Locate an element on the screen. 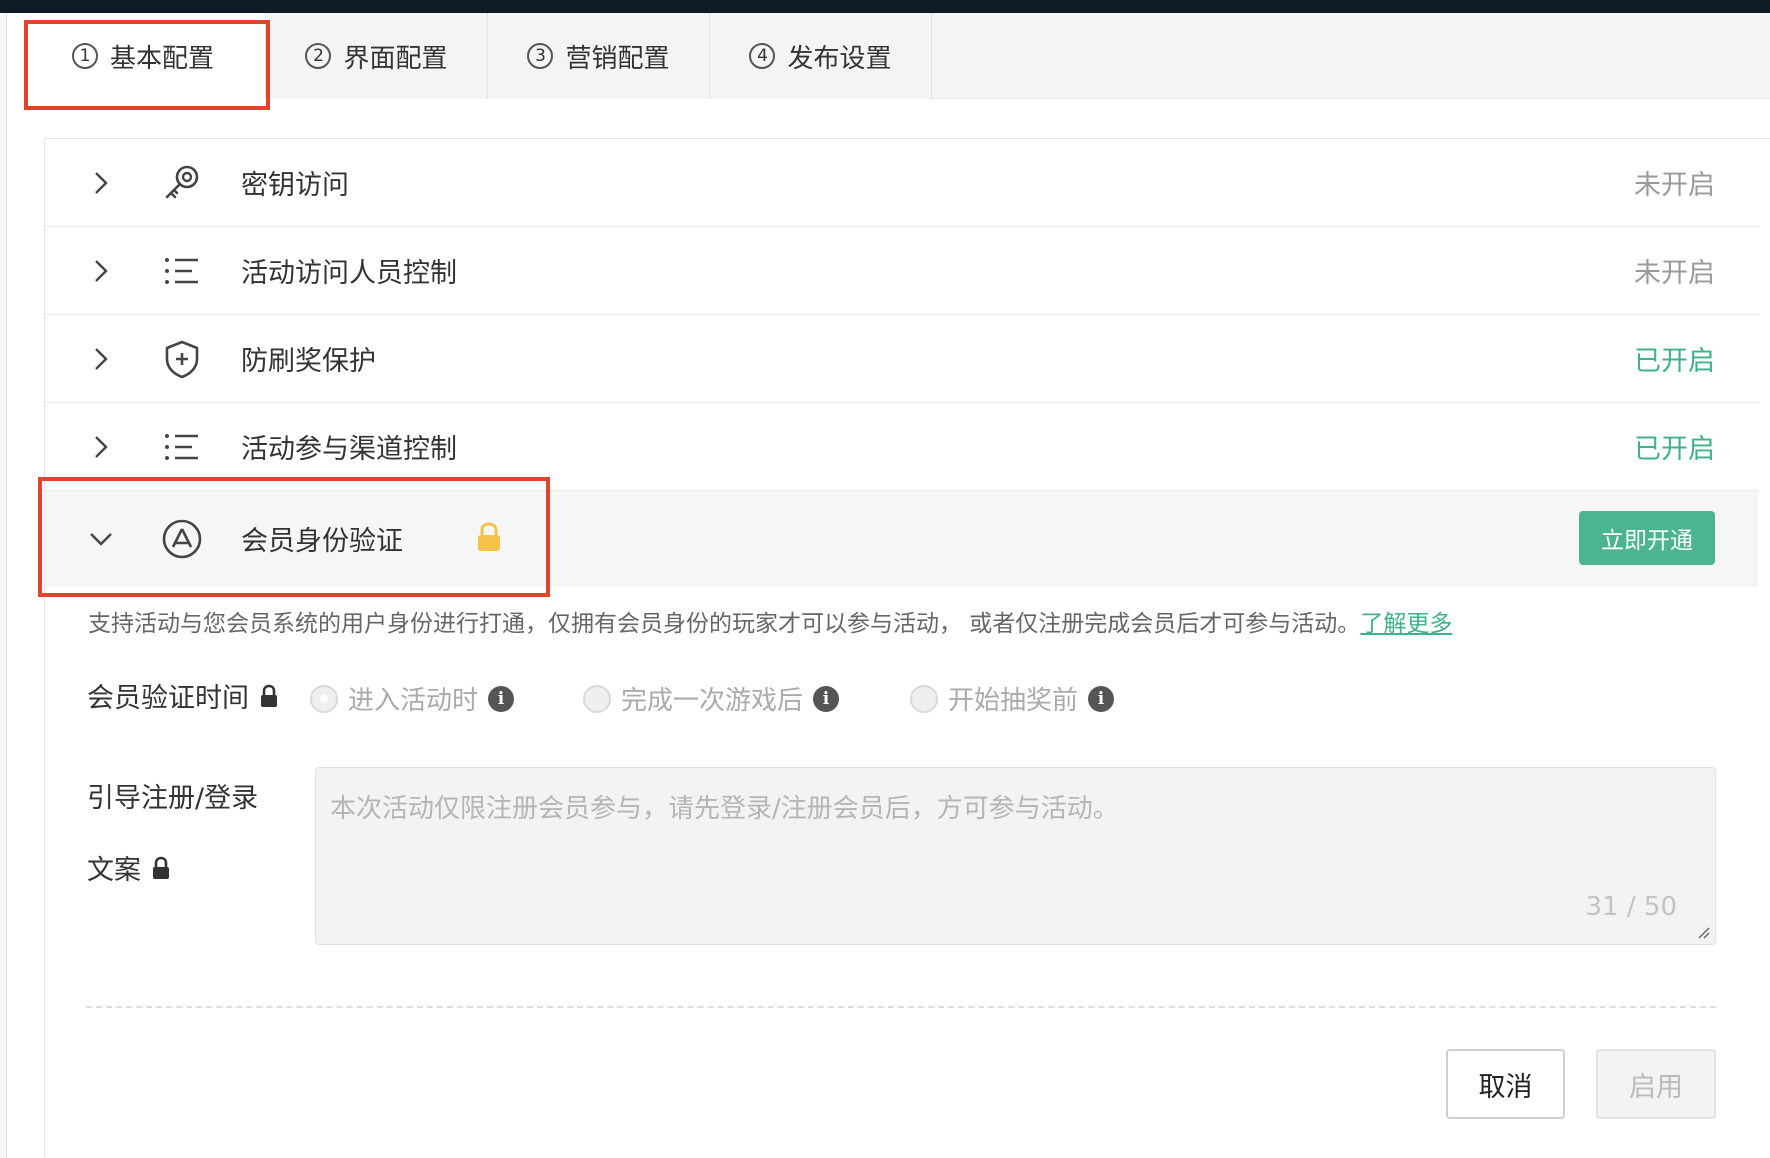 Image resolution: width=1770 pixels, height=1158 pixels. left-gutter is located at coordinates (3, 585).